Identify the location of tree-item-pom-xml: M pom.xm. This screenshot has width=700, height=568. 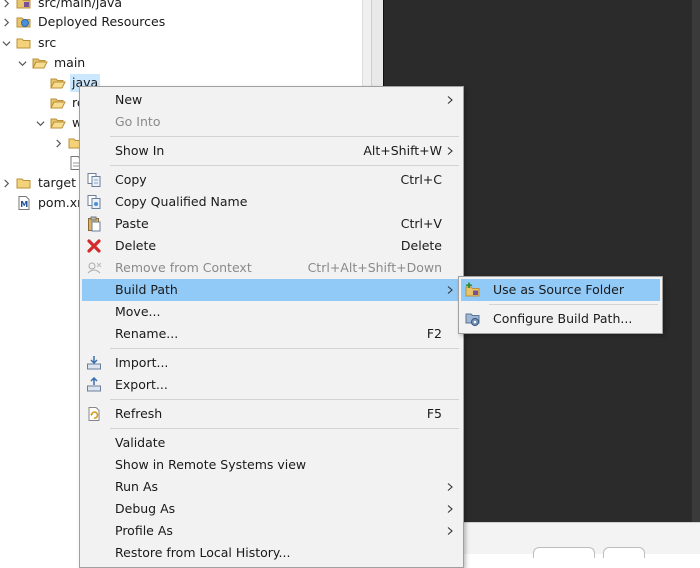
(45, 203).